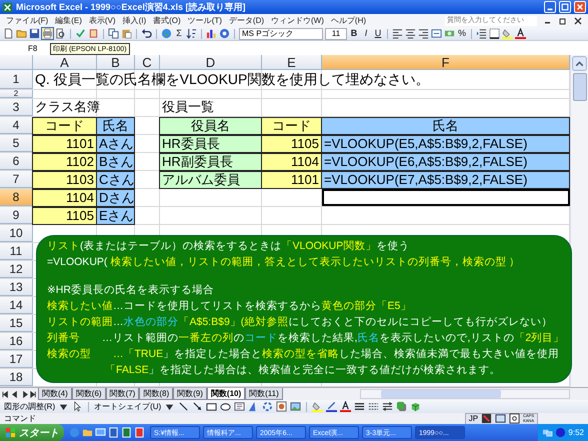  Describe the element at coordinates (579, 87) in the screenshot. I see `scroll-thumb` at that location.